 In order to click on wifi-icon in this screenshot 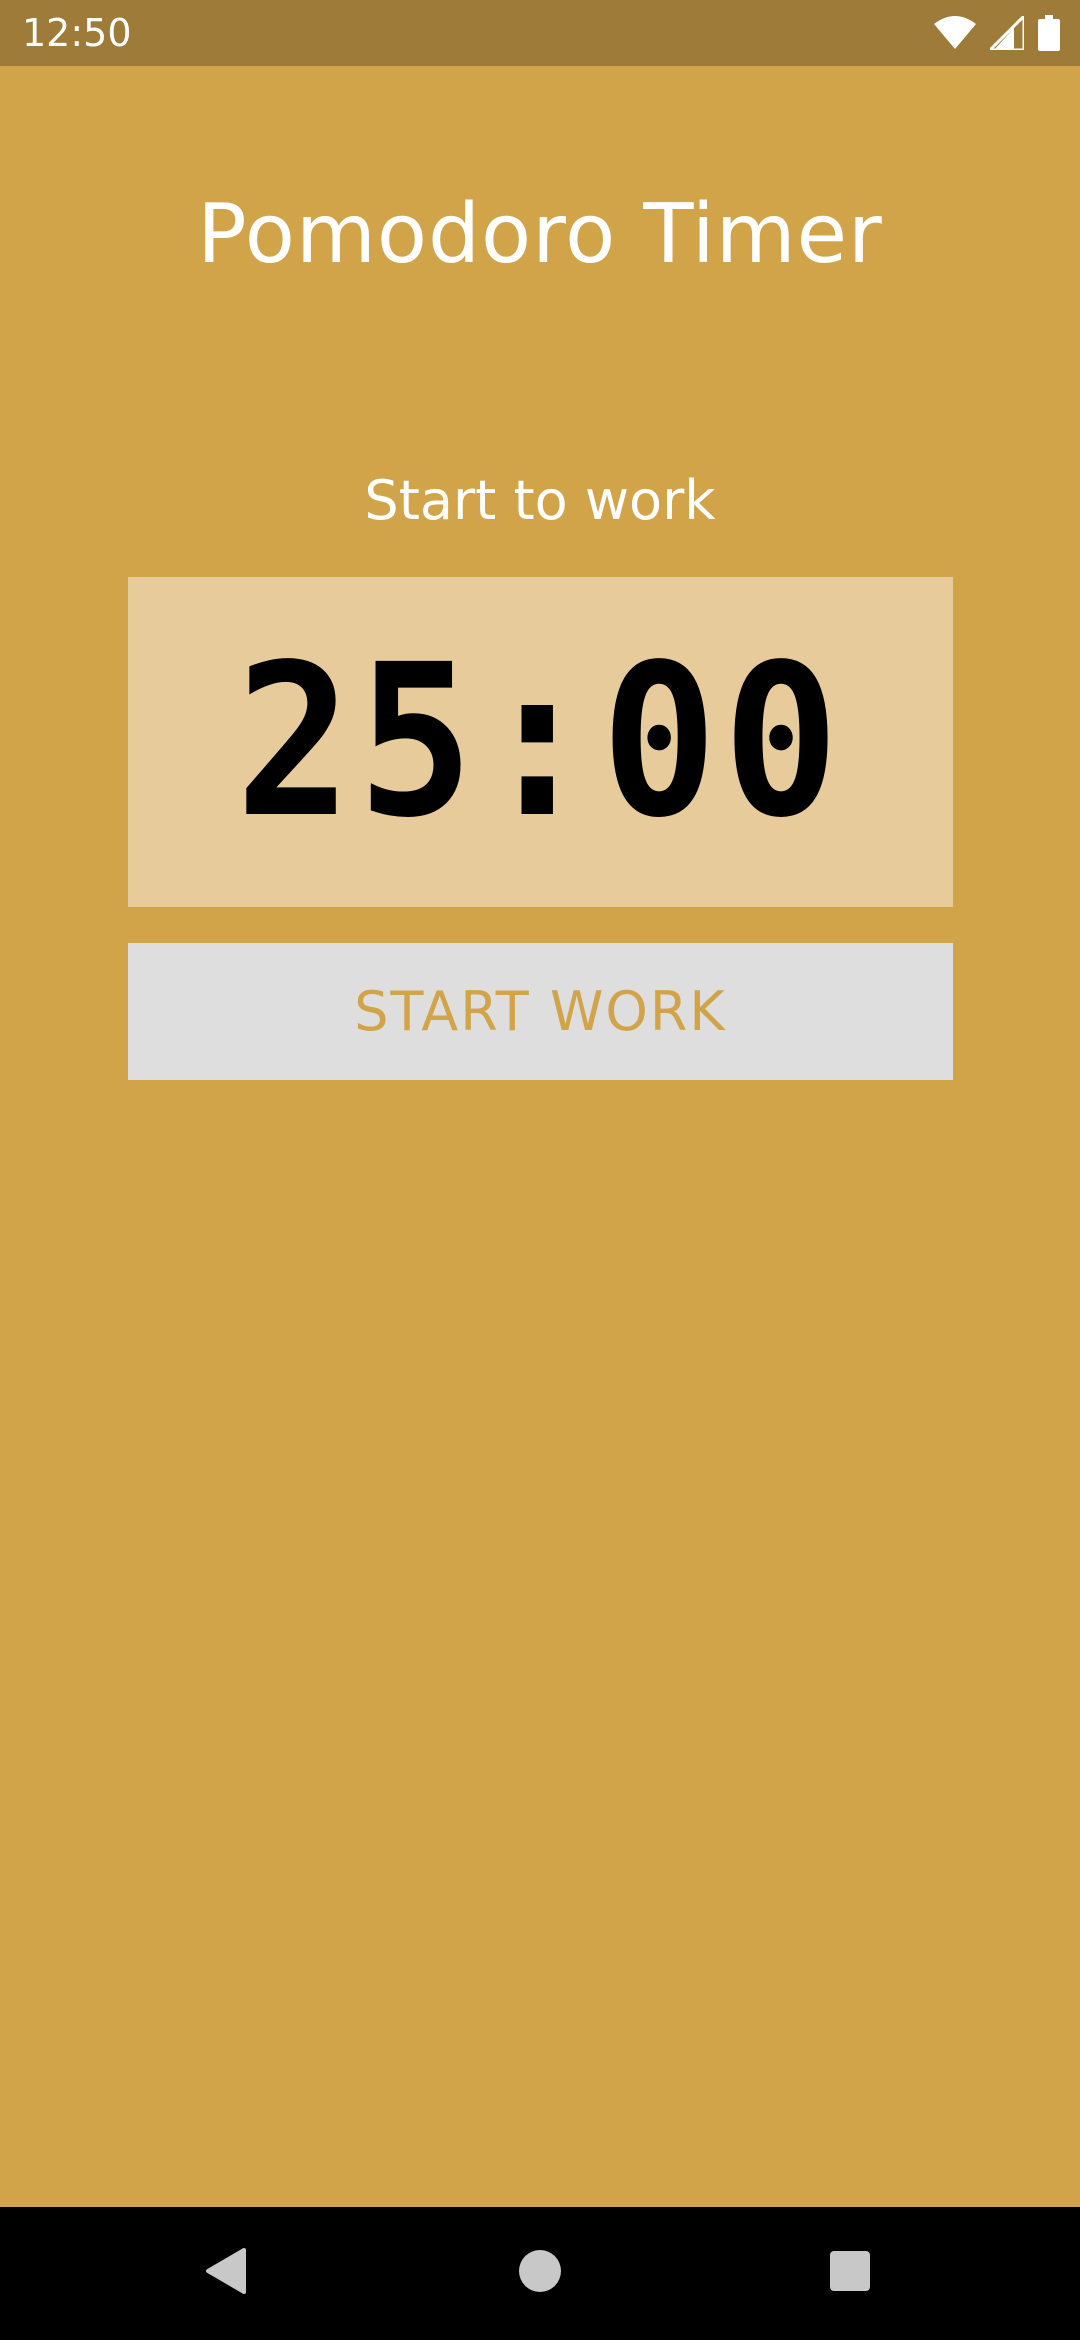, I will do `click(955, 33)`.